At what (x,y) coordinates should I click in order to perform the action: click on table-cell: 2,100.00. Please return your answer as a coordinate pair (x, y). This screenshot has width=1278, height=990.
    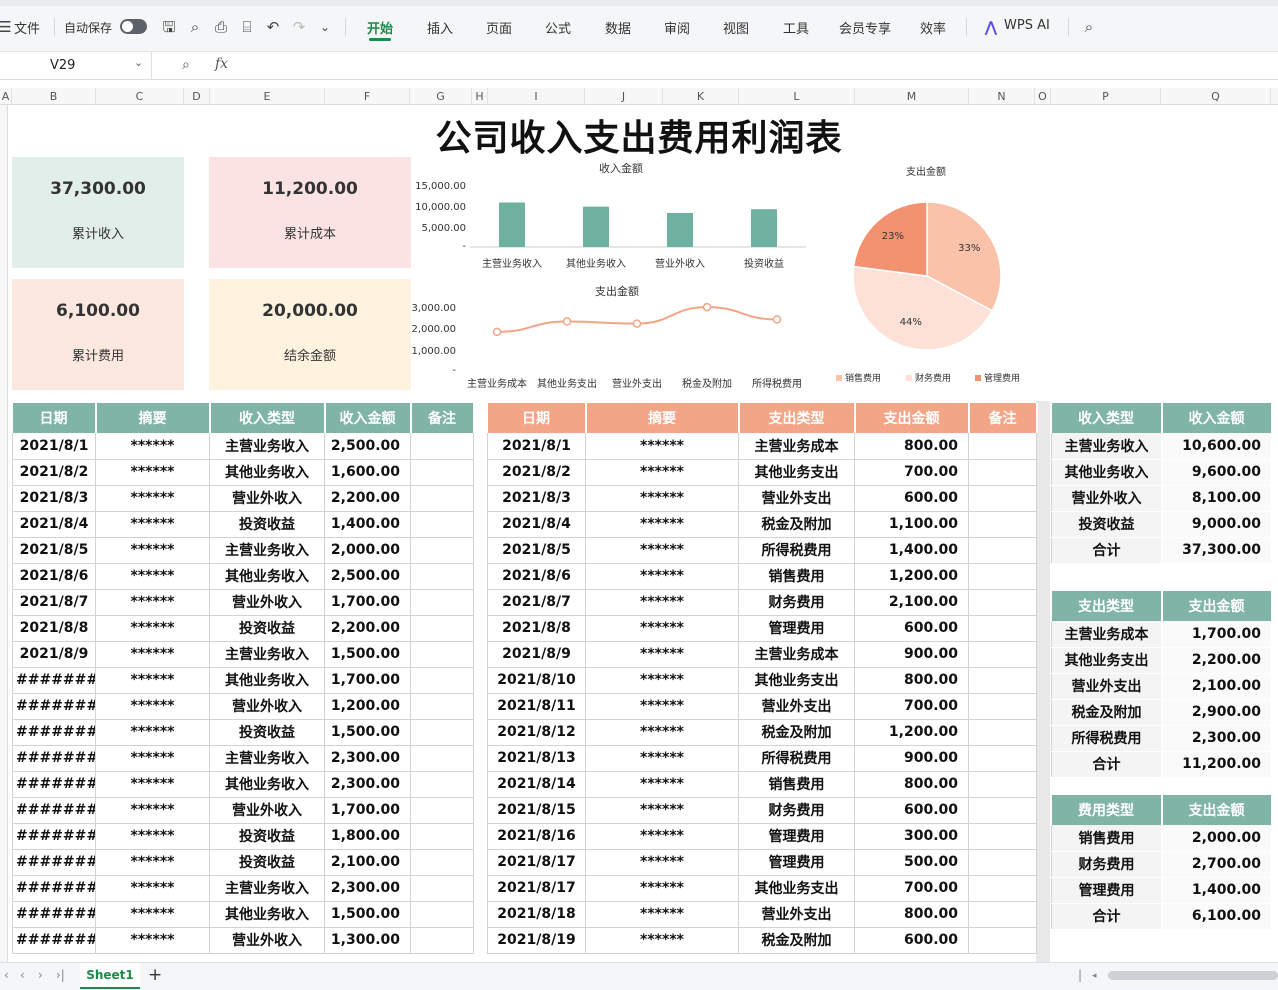
    Looking at the image, I should click on (1216, 686).